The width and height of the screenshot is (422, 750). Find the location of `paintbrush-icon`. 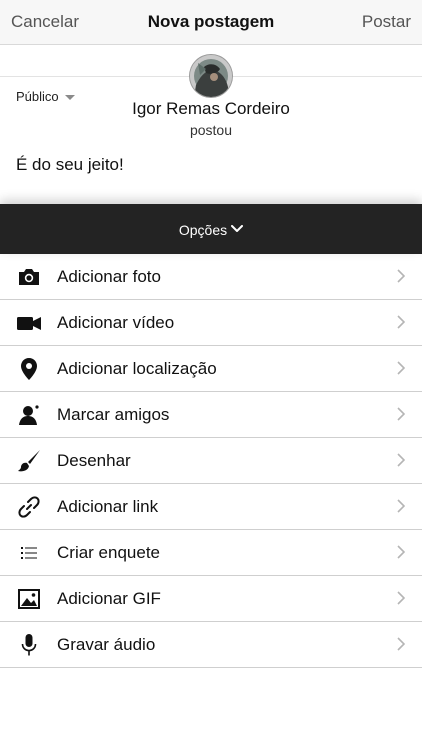

paintbrush-icon is located at coordinates (29, 461).